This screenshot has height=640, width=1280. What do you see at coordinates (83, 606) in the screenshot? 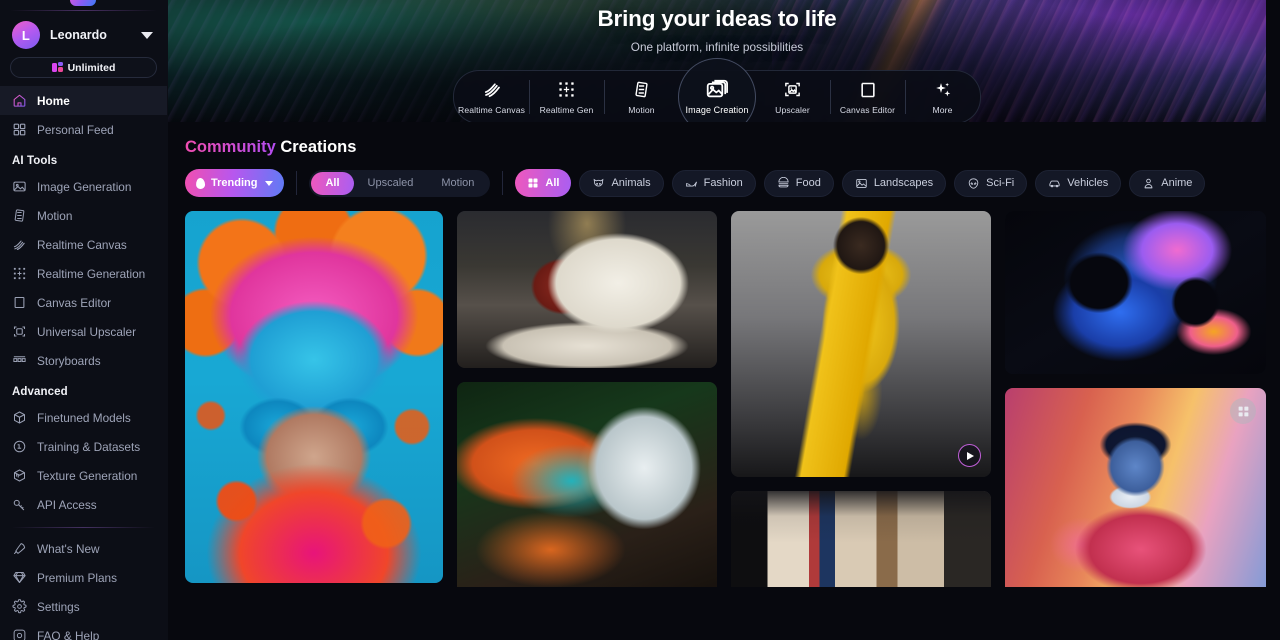
I see `sidebar-item-settings: Settings` at bounding box center [83, 606].